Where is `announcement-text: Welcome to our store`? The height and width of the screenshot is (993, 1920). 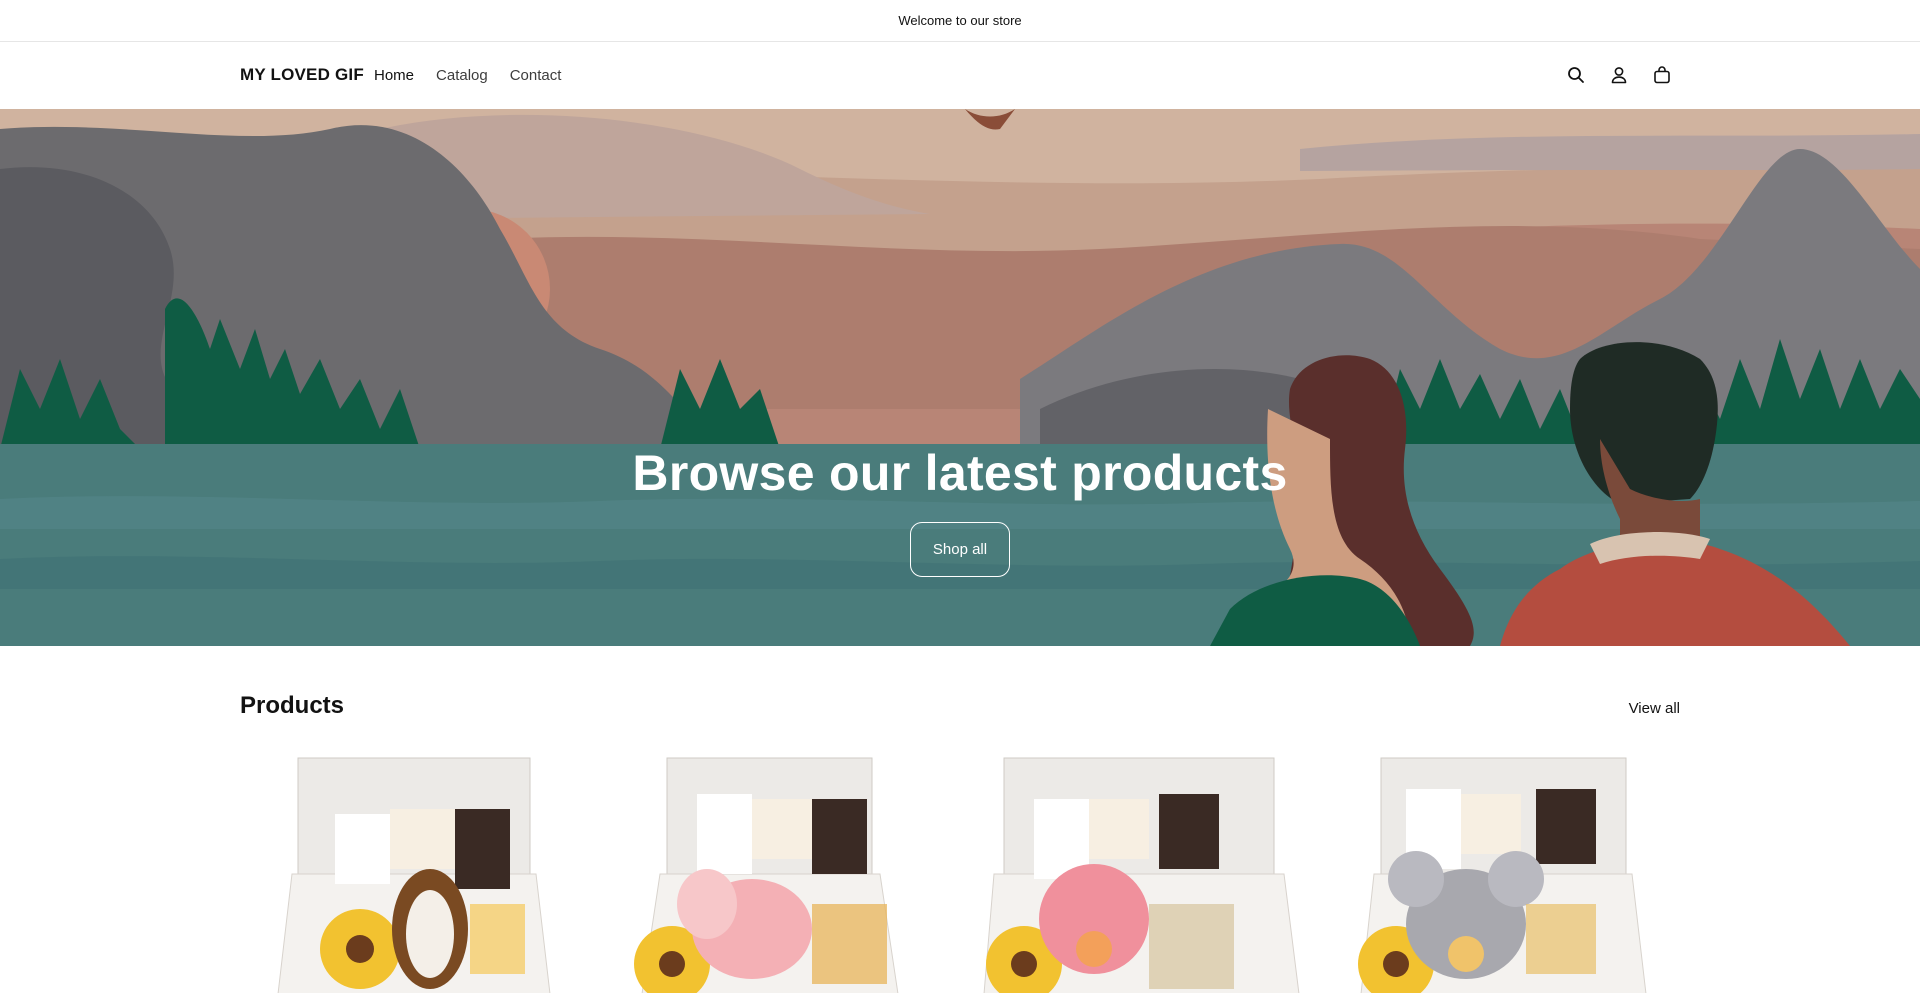
announcement-text: Welcome to our store is located at coordinates (960, 20).